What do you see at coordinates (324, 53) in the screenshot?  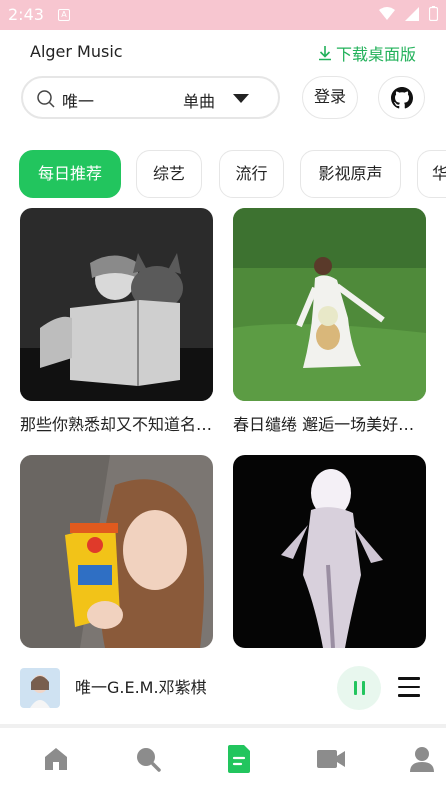 I see `download-icon` at bounding box center [324, 53].